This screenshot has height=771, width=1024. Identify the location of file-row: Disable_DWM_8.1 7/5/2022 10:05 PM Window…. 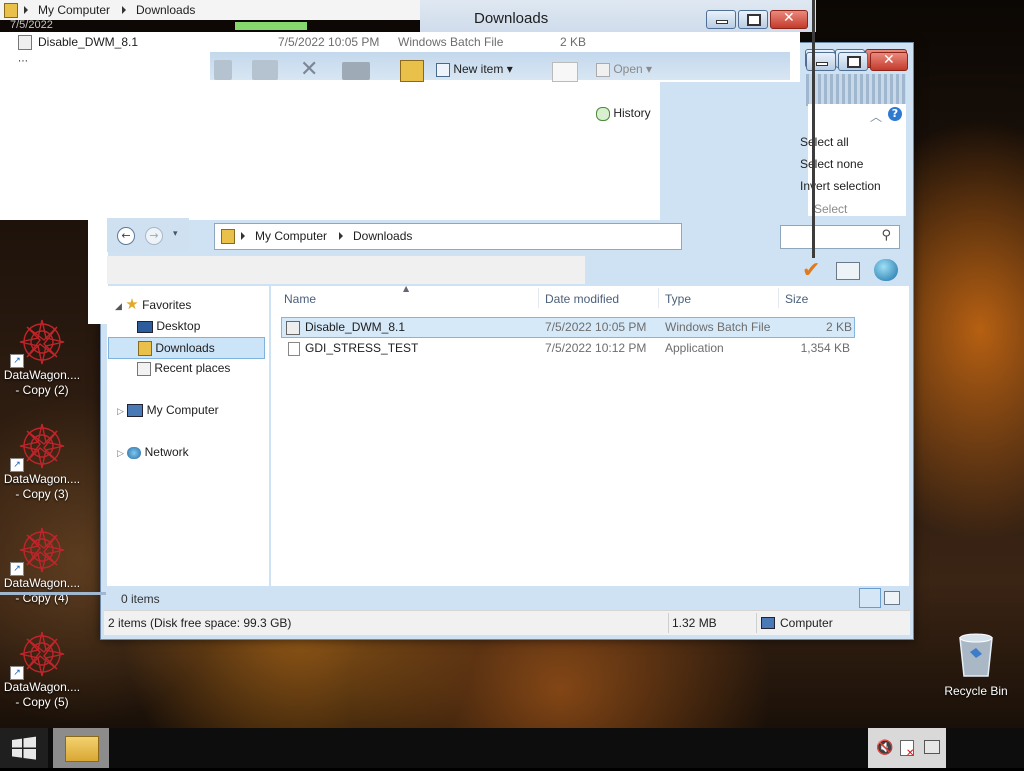
(568, 327).